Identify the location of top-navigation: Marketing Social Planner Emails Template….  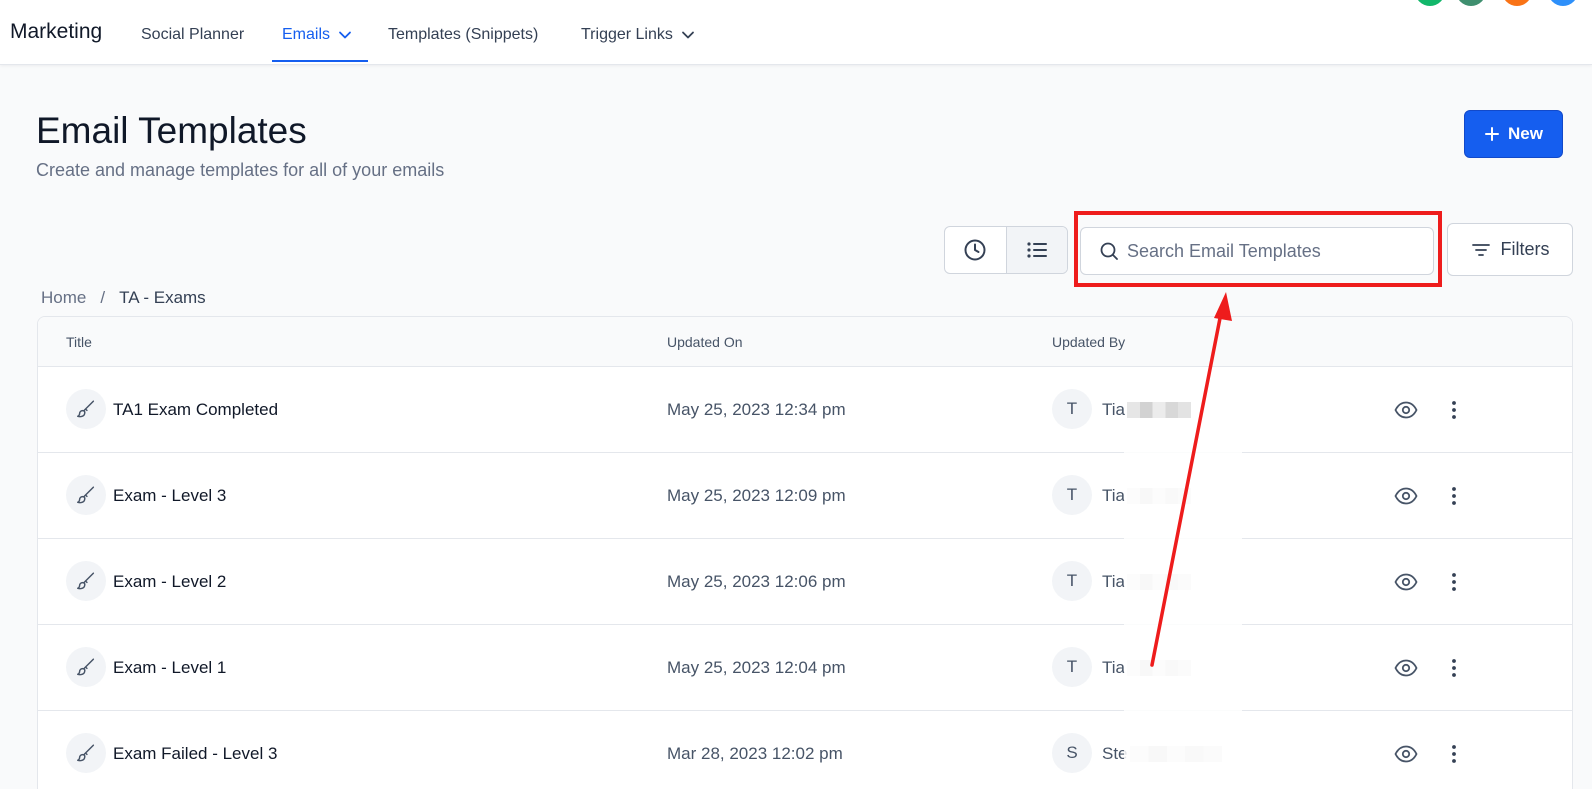
(796, 32).